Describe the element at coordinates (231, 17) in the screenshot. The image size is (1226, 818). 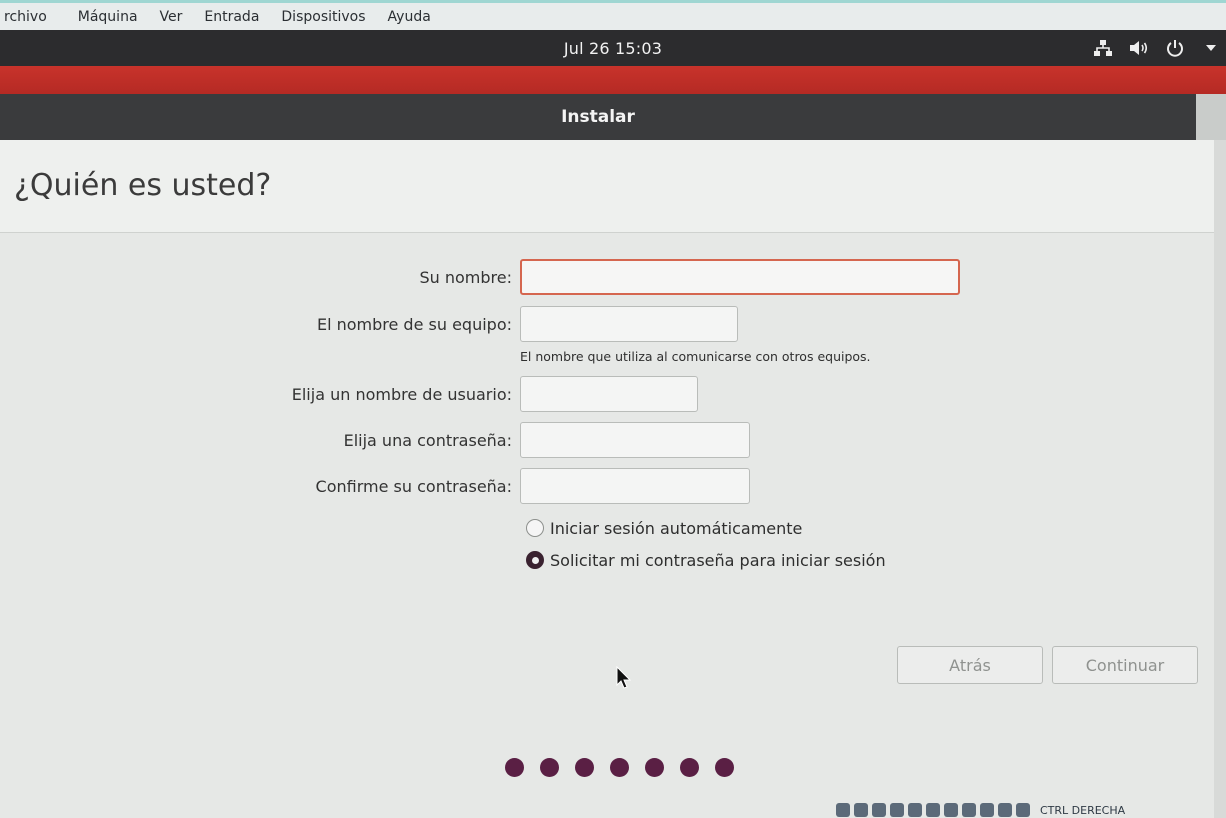
I see `menu-entrada: Entrada` at that location.